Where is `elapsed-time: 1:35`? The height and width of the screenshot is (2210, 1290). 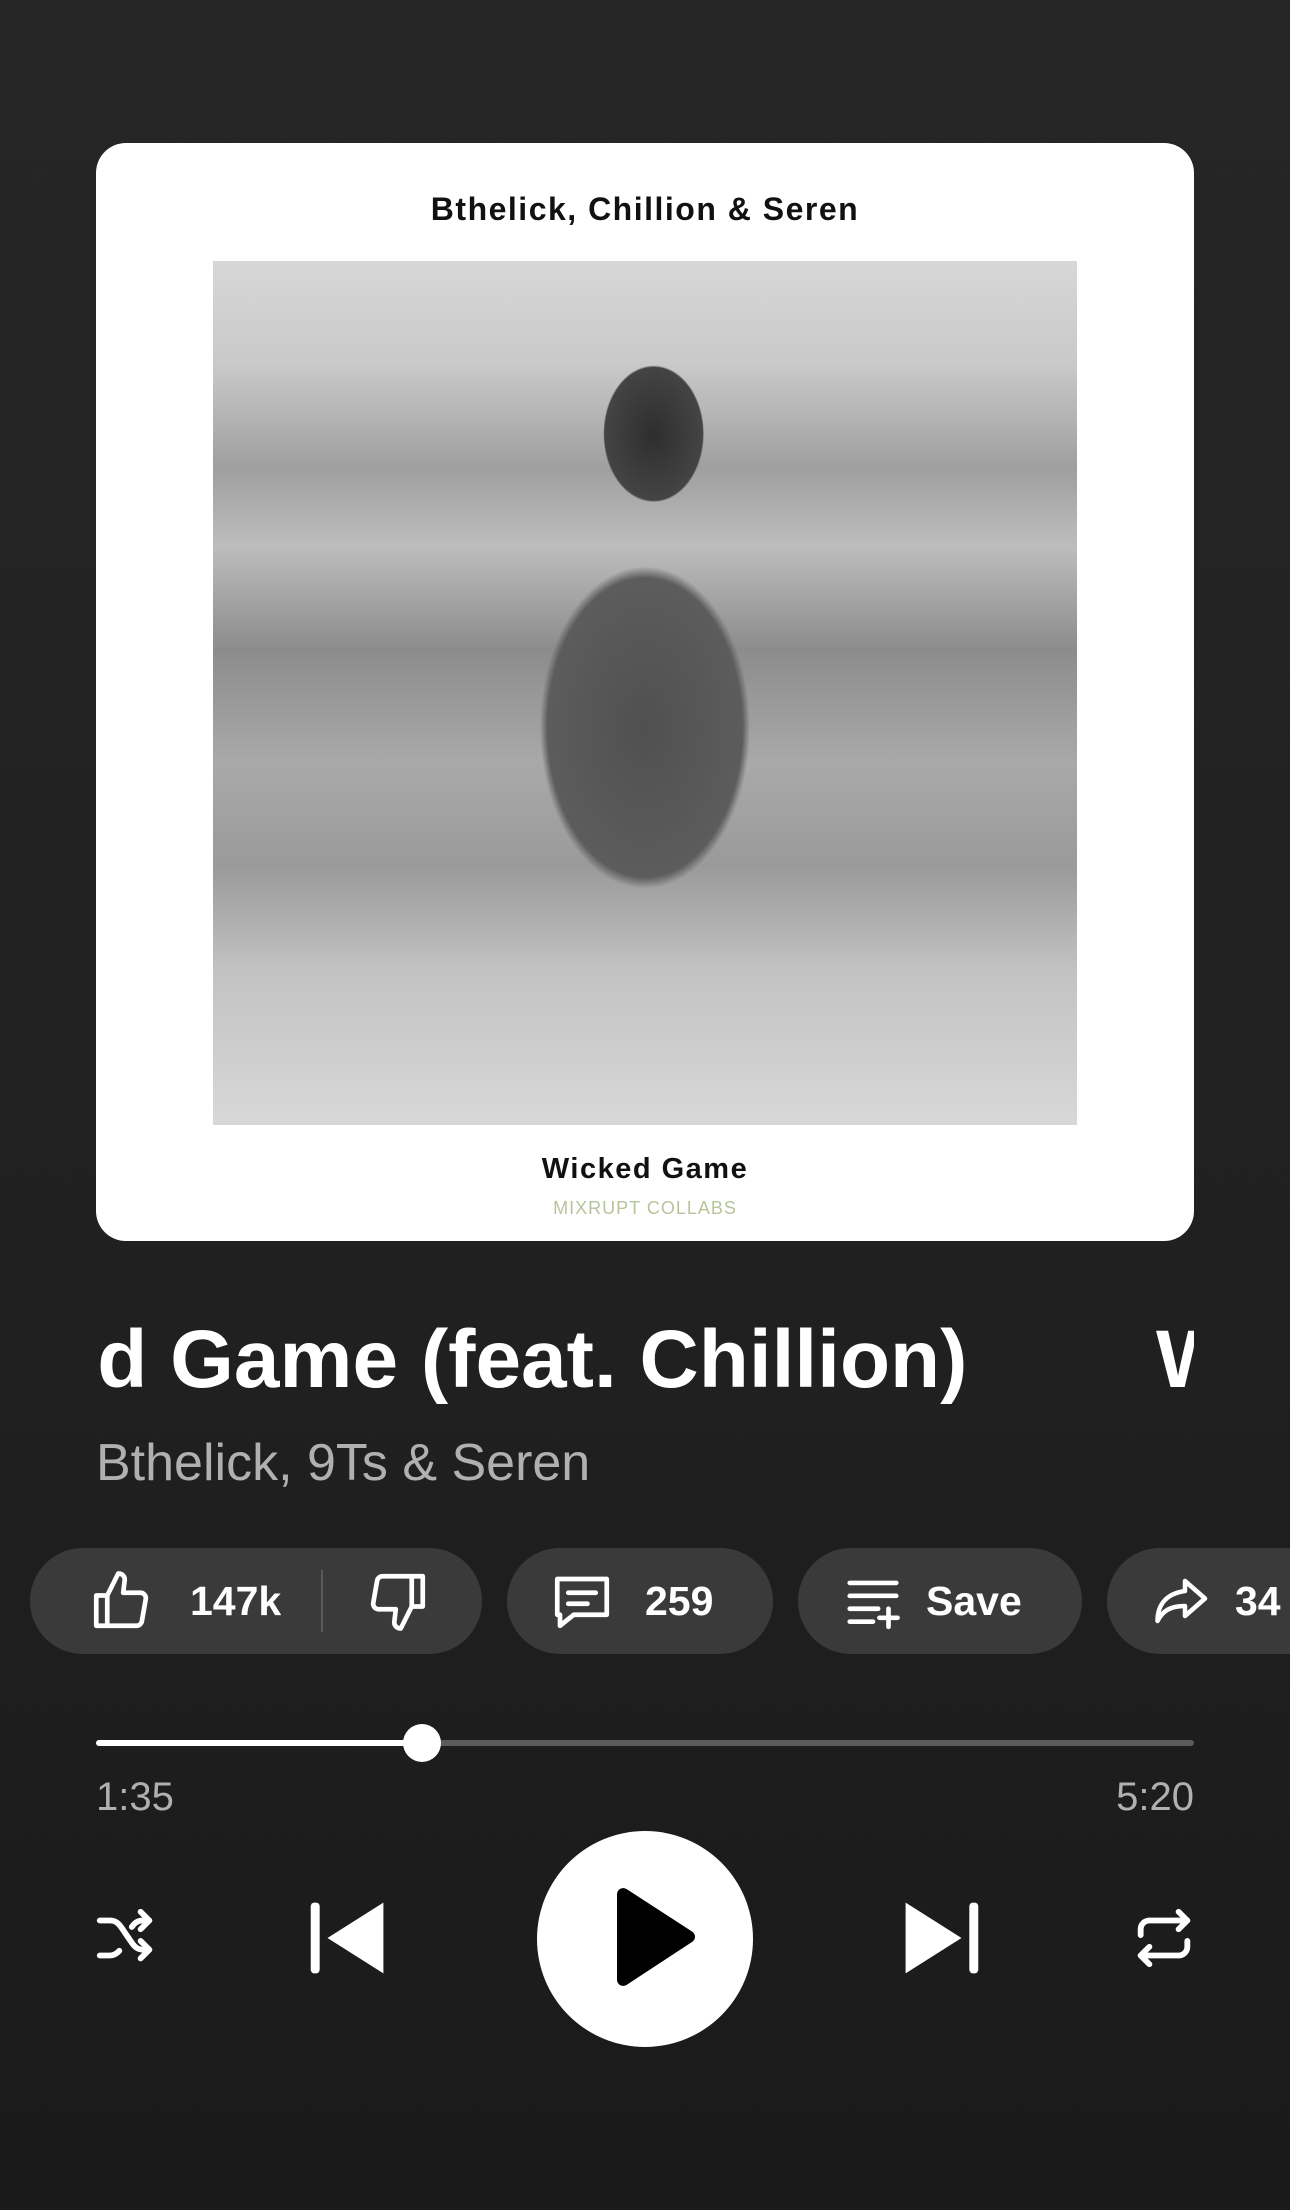
elapsed-time: 1:35 is located at coordinates (135, 1797).